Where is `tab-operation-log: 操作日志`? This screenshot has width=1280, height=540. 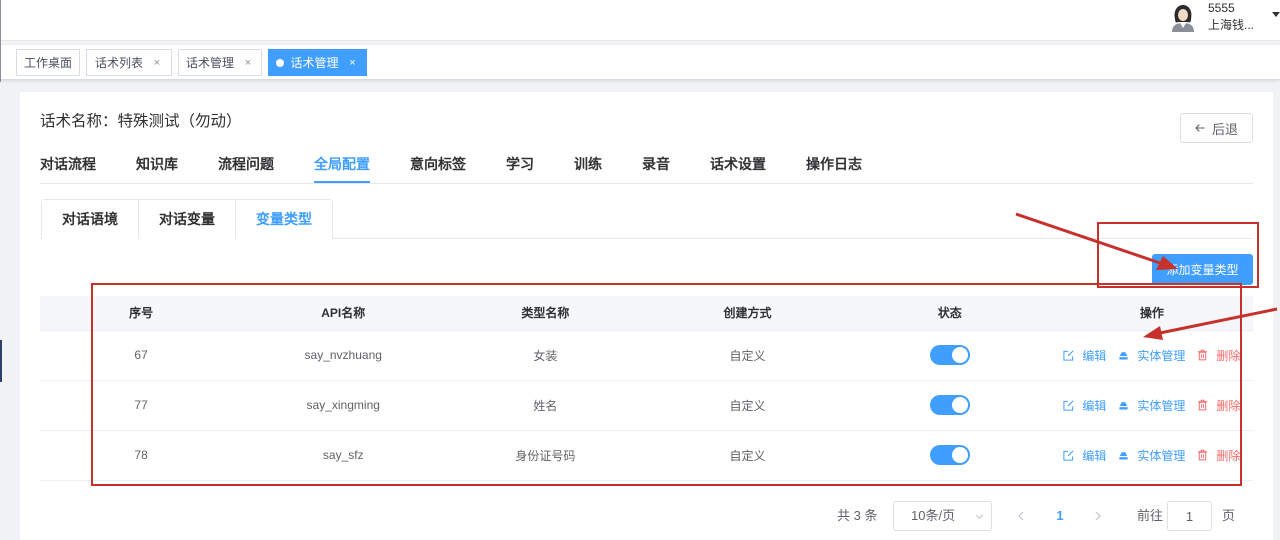 tab-operation-log: 操作日志 is located at coordinates (834, 169).